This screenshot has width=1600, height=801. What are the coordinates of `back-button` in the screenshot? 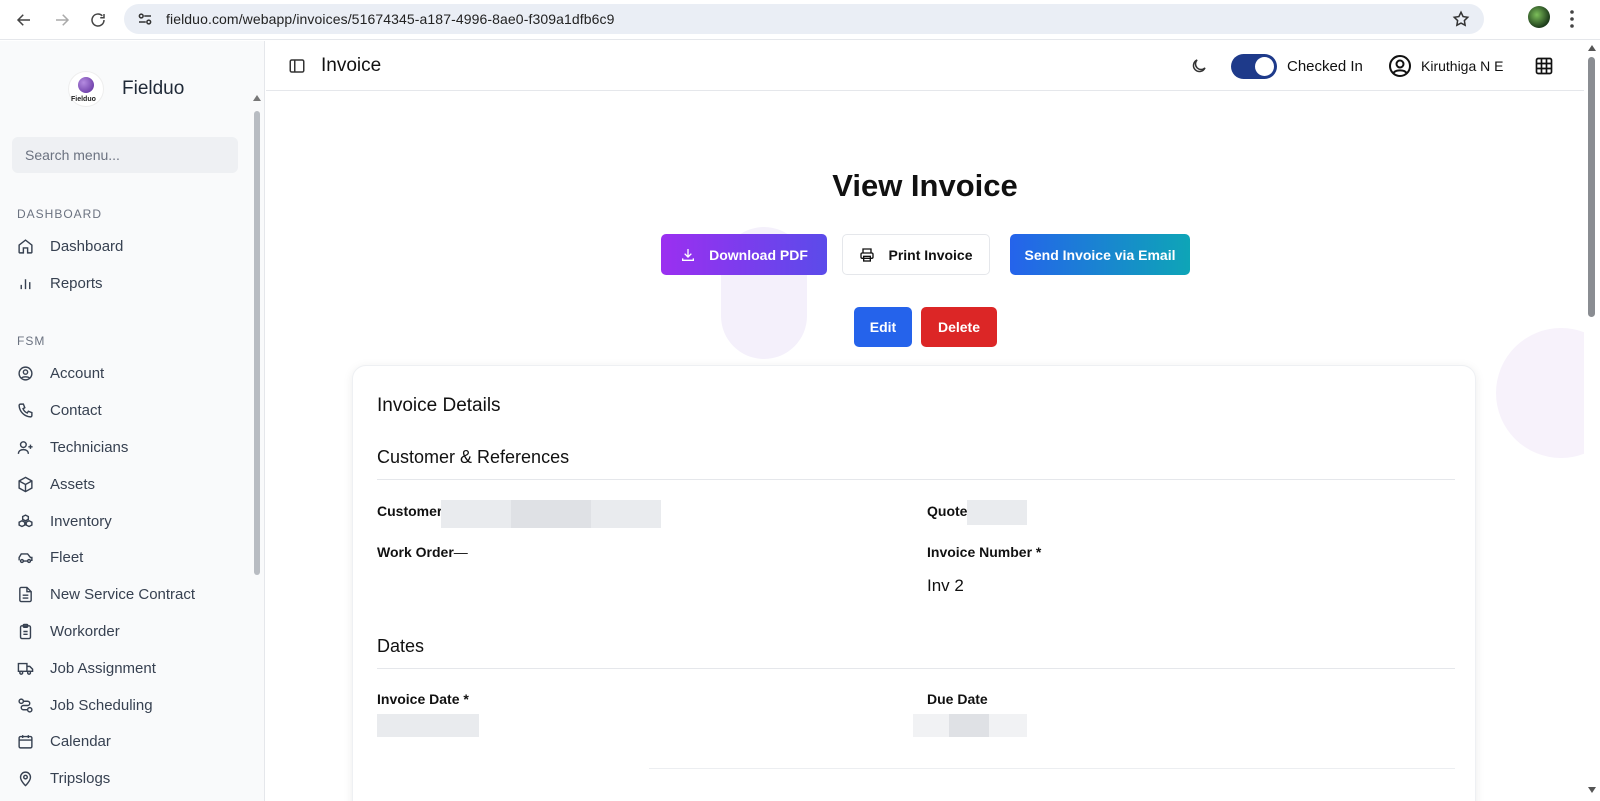 It's located at (24, 20).